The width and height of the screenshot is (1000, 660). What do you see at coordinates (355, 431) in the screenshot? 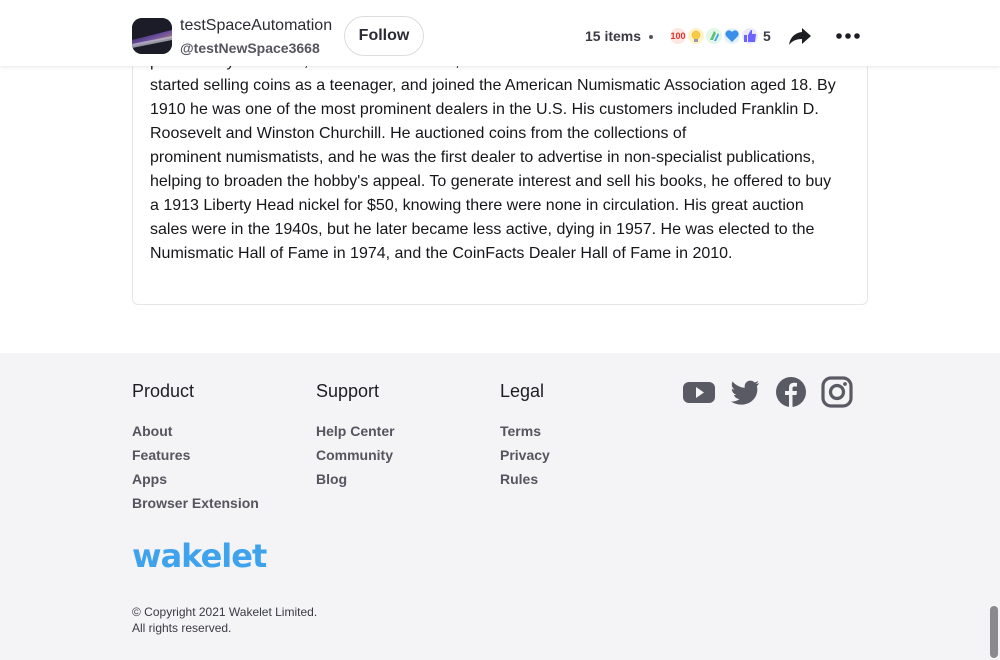
I see `footer-link-help-center: Help Center` at bounding box center [355, 431].